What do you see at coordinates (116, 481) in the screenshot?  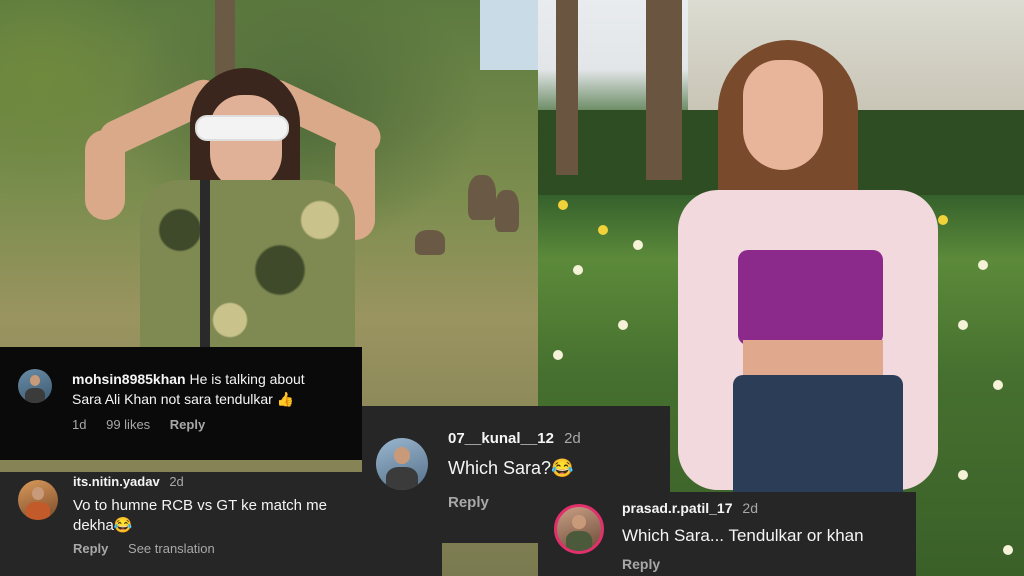 I see `comment-username: its.nitin.yadav` at bounding box center [116, 481].